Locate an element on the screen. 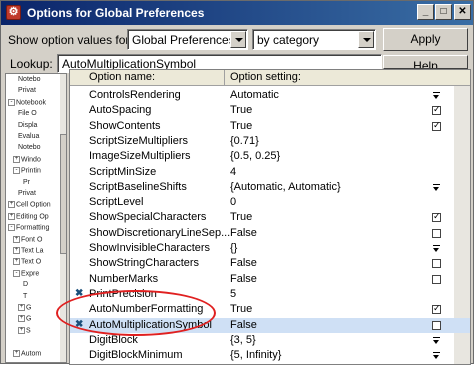 This screenshot has height=365, width=474. option-value: 0 is located at coordinates (233, 202).